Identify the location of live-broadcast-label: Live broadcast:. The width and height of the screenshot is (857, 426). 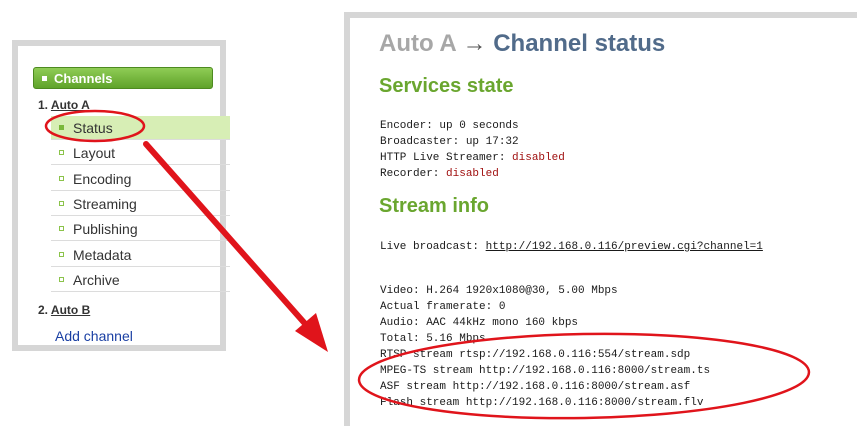
(430, 247).